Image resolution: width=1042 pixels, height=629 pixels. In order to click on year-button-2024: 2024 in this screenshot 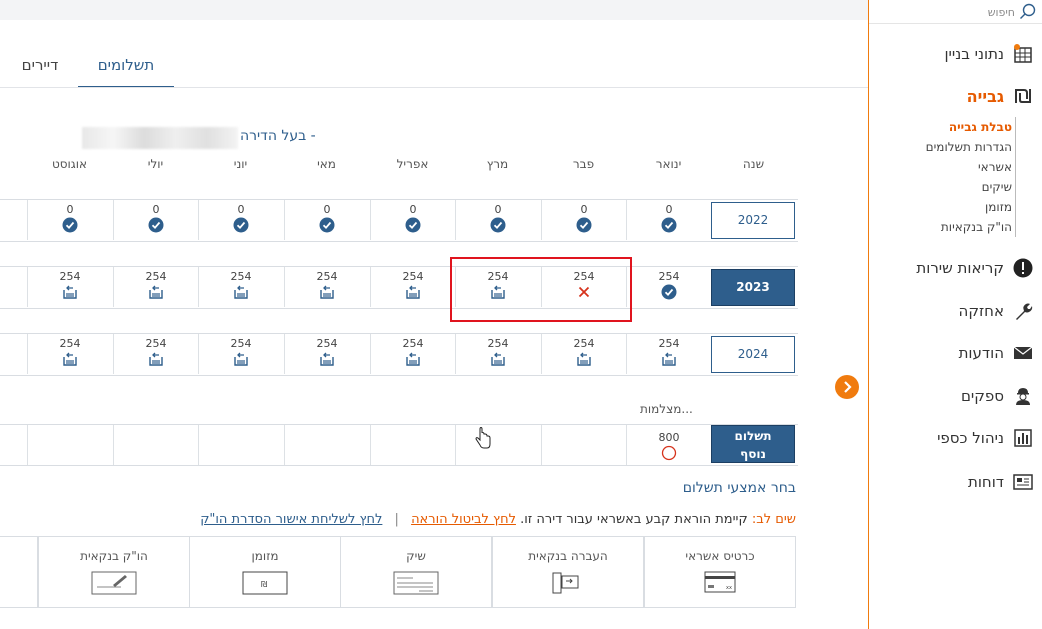, I will do `click(753, 354)`.